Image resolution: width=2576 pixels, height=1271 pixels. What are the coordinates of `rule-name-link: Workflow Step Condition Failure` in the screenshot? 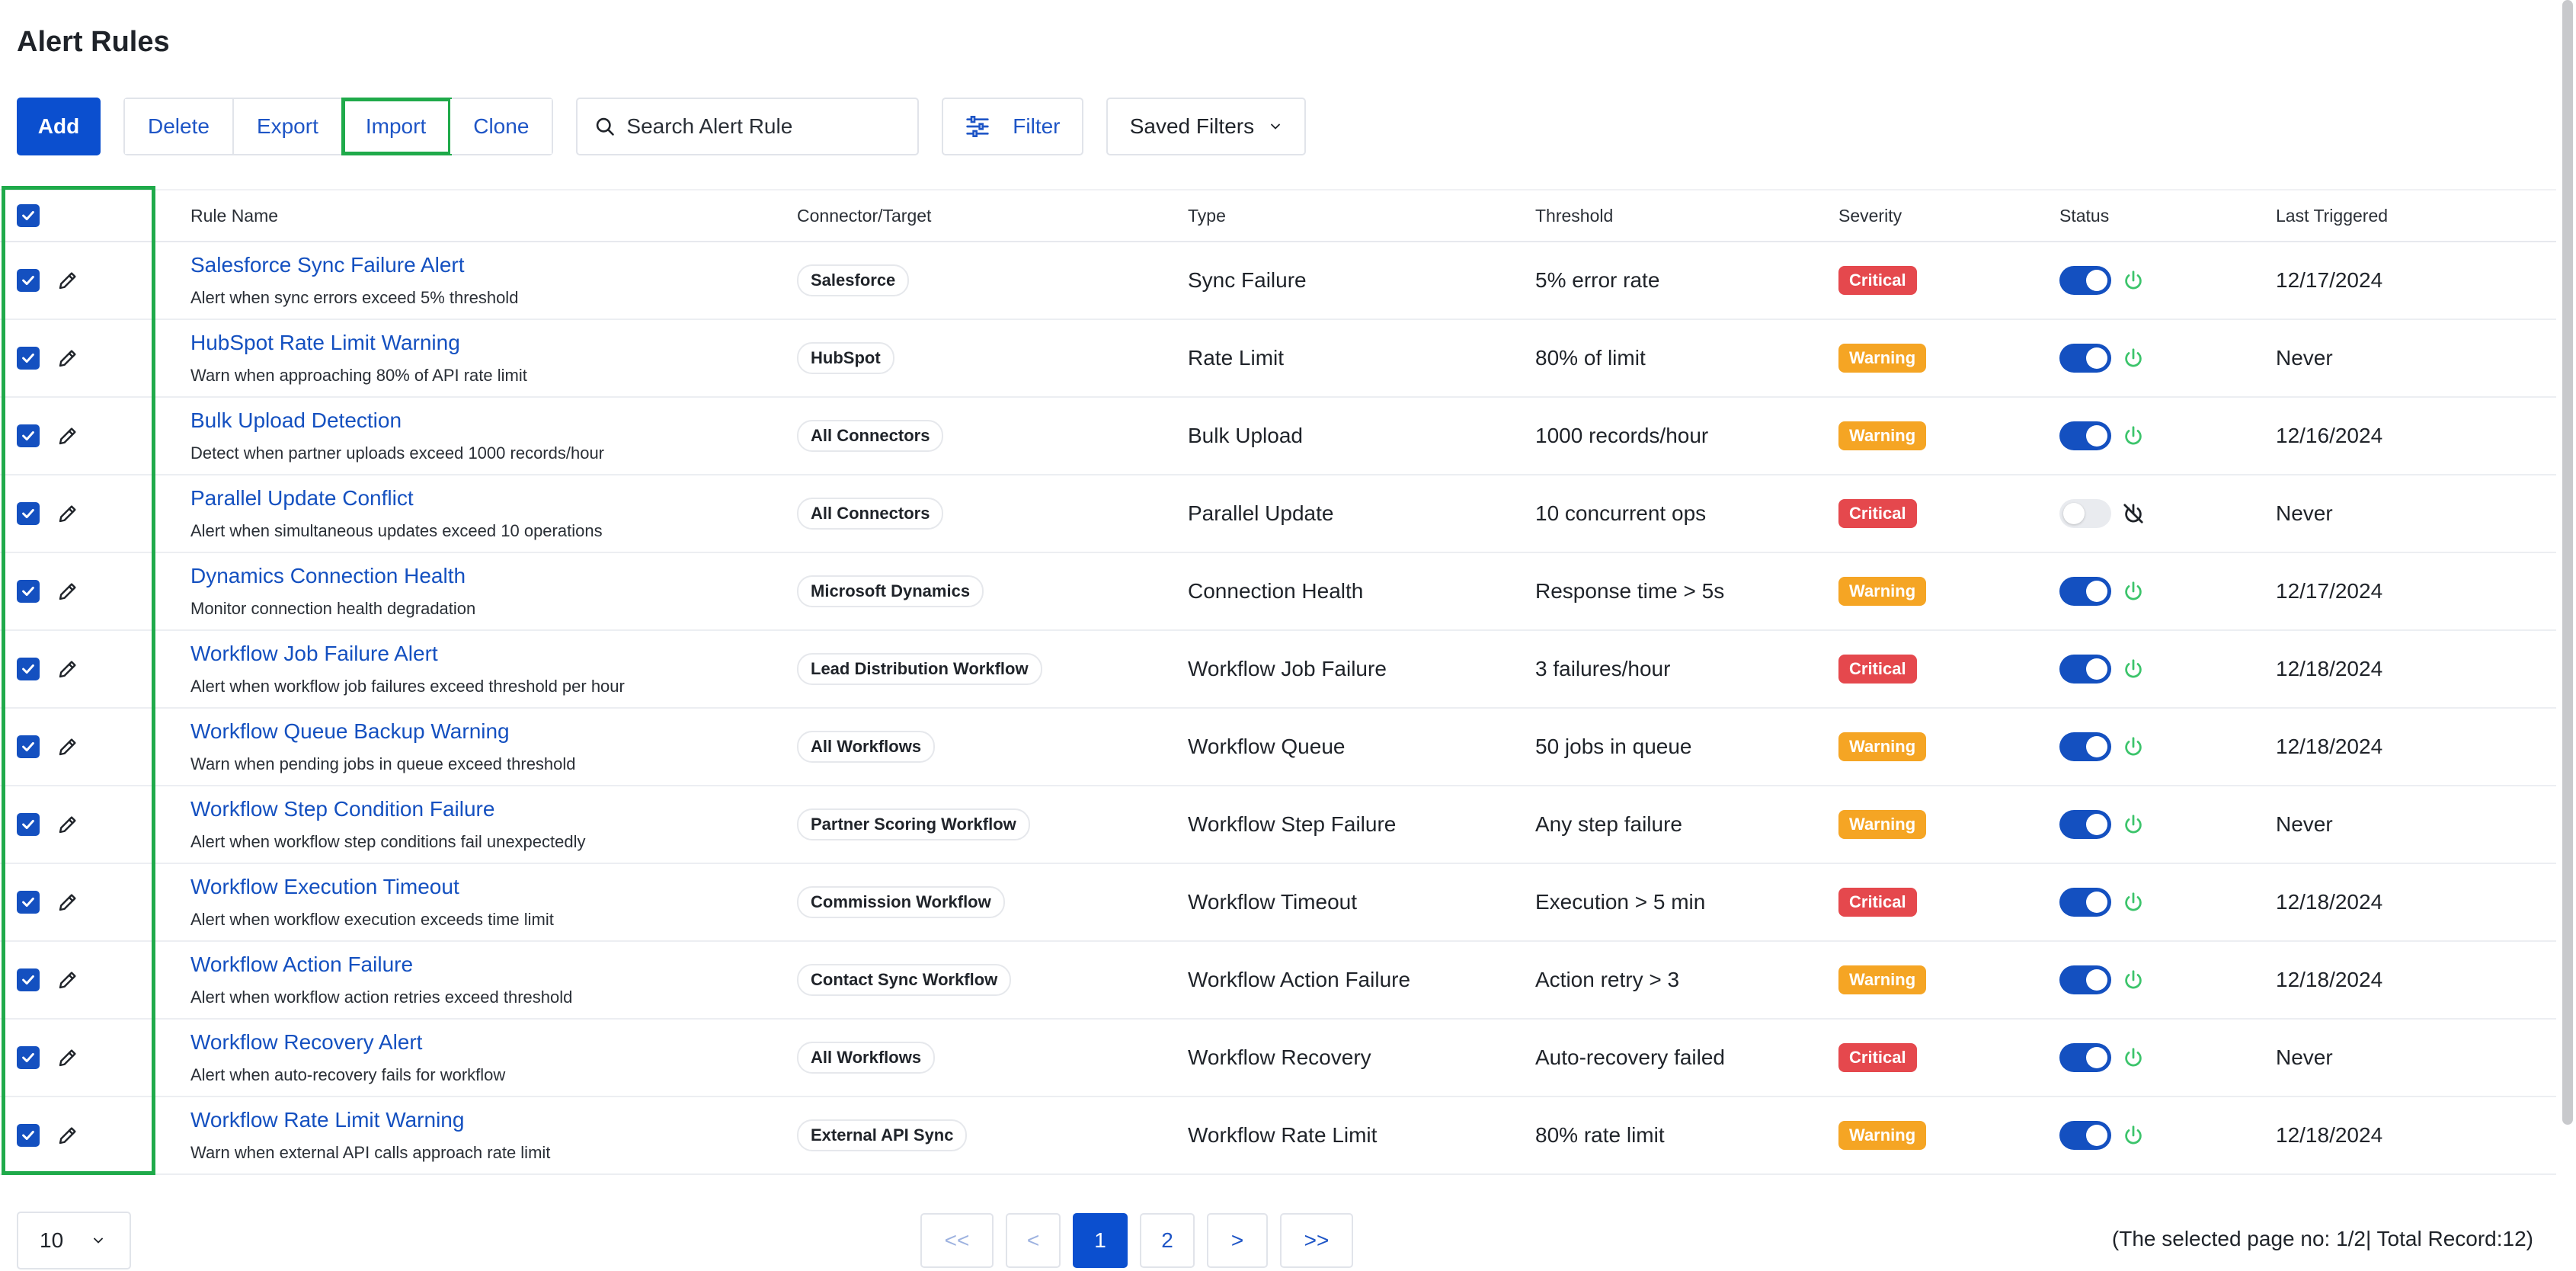 It's located at (342, 809).